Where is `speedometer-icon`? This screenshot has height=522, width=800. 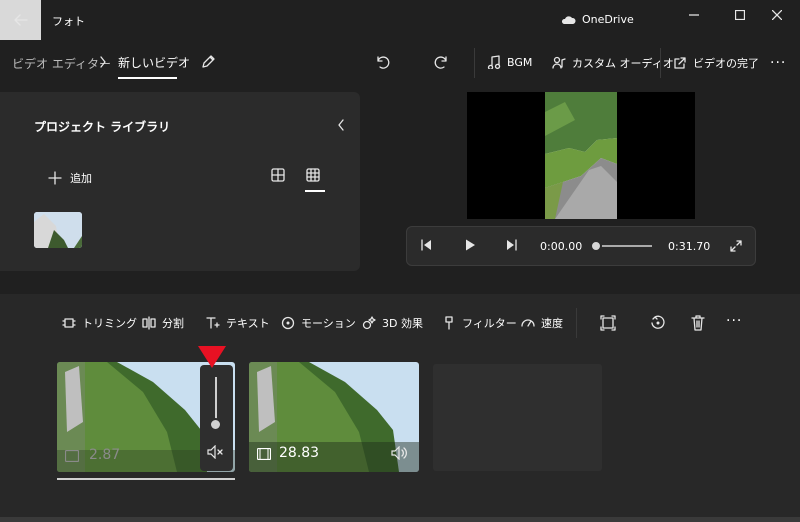
speedometer-icon is located at coordinates (528, 323).